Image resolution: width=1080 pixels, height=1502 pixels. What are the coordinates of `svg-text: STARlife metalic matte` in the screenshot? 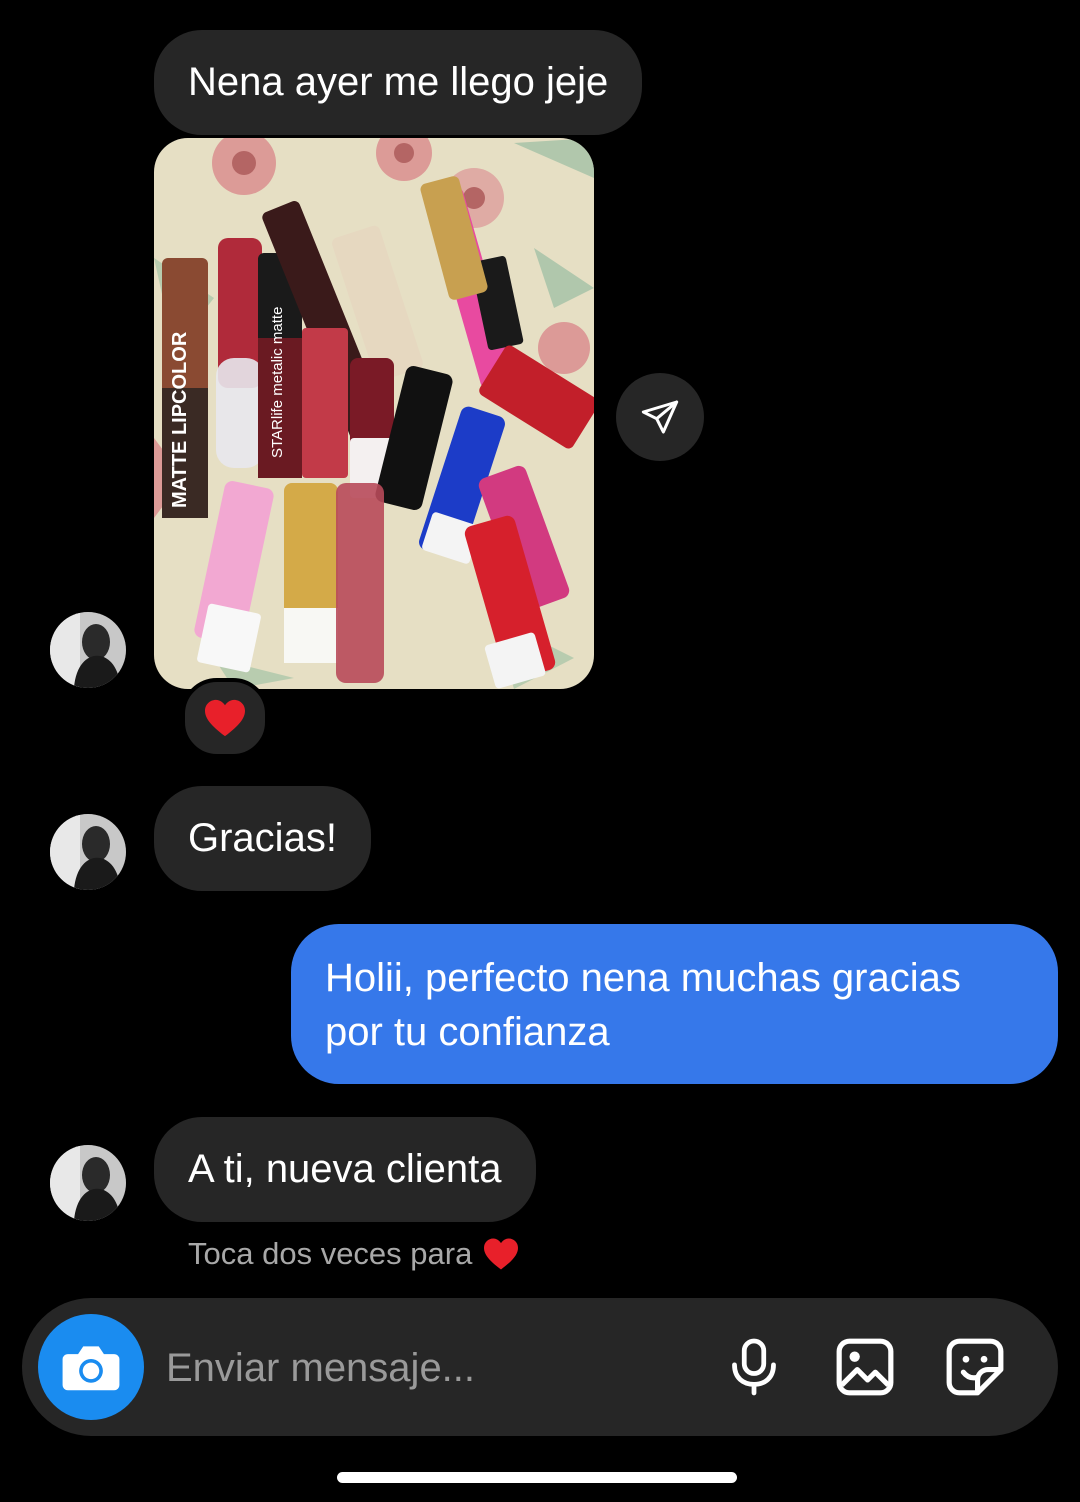 It's located at (277, 382).